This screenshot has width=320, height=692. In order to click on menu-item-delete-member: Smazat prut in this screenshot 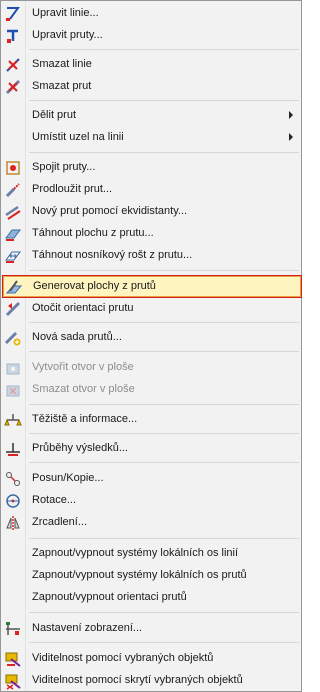, I will do `click(151, 86)`.